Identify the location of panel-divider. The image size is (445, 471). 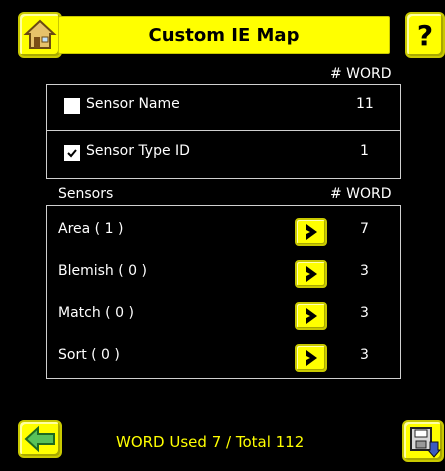
(223, 130).